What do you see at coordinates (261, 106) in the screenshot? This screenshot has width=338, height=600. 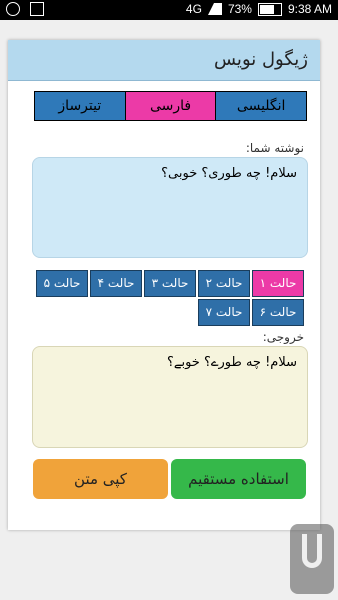 I see `tab-english: انگلیسی` at bounding box center [261, 106].